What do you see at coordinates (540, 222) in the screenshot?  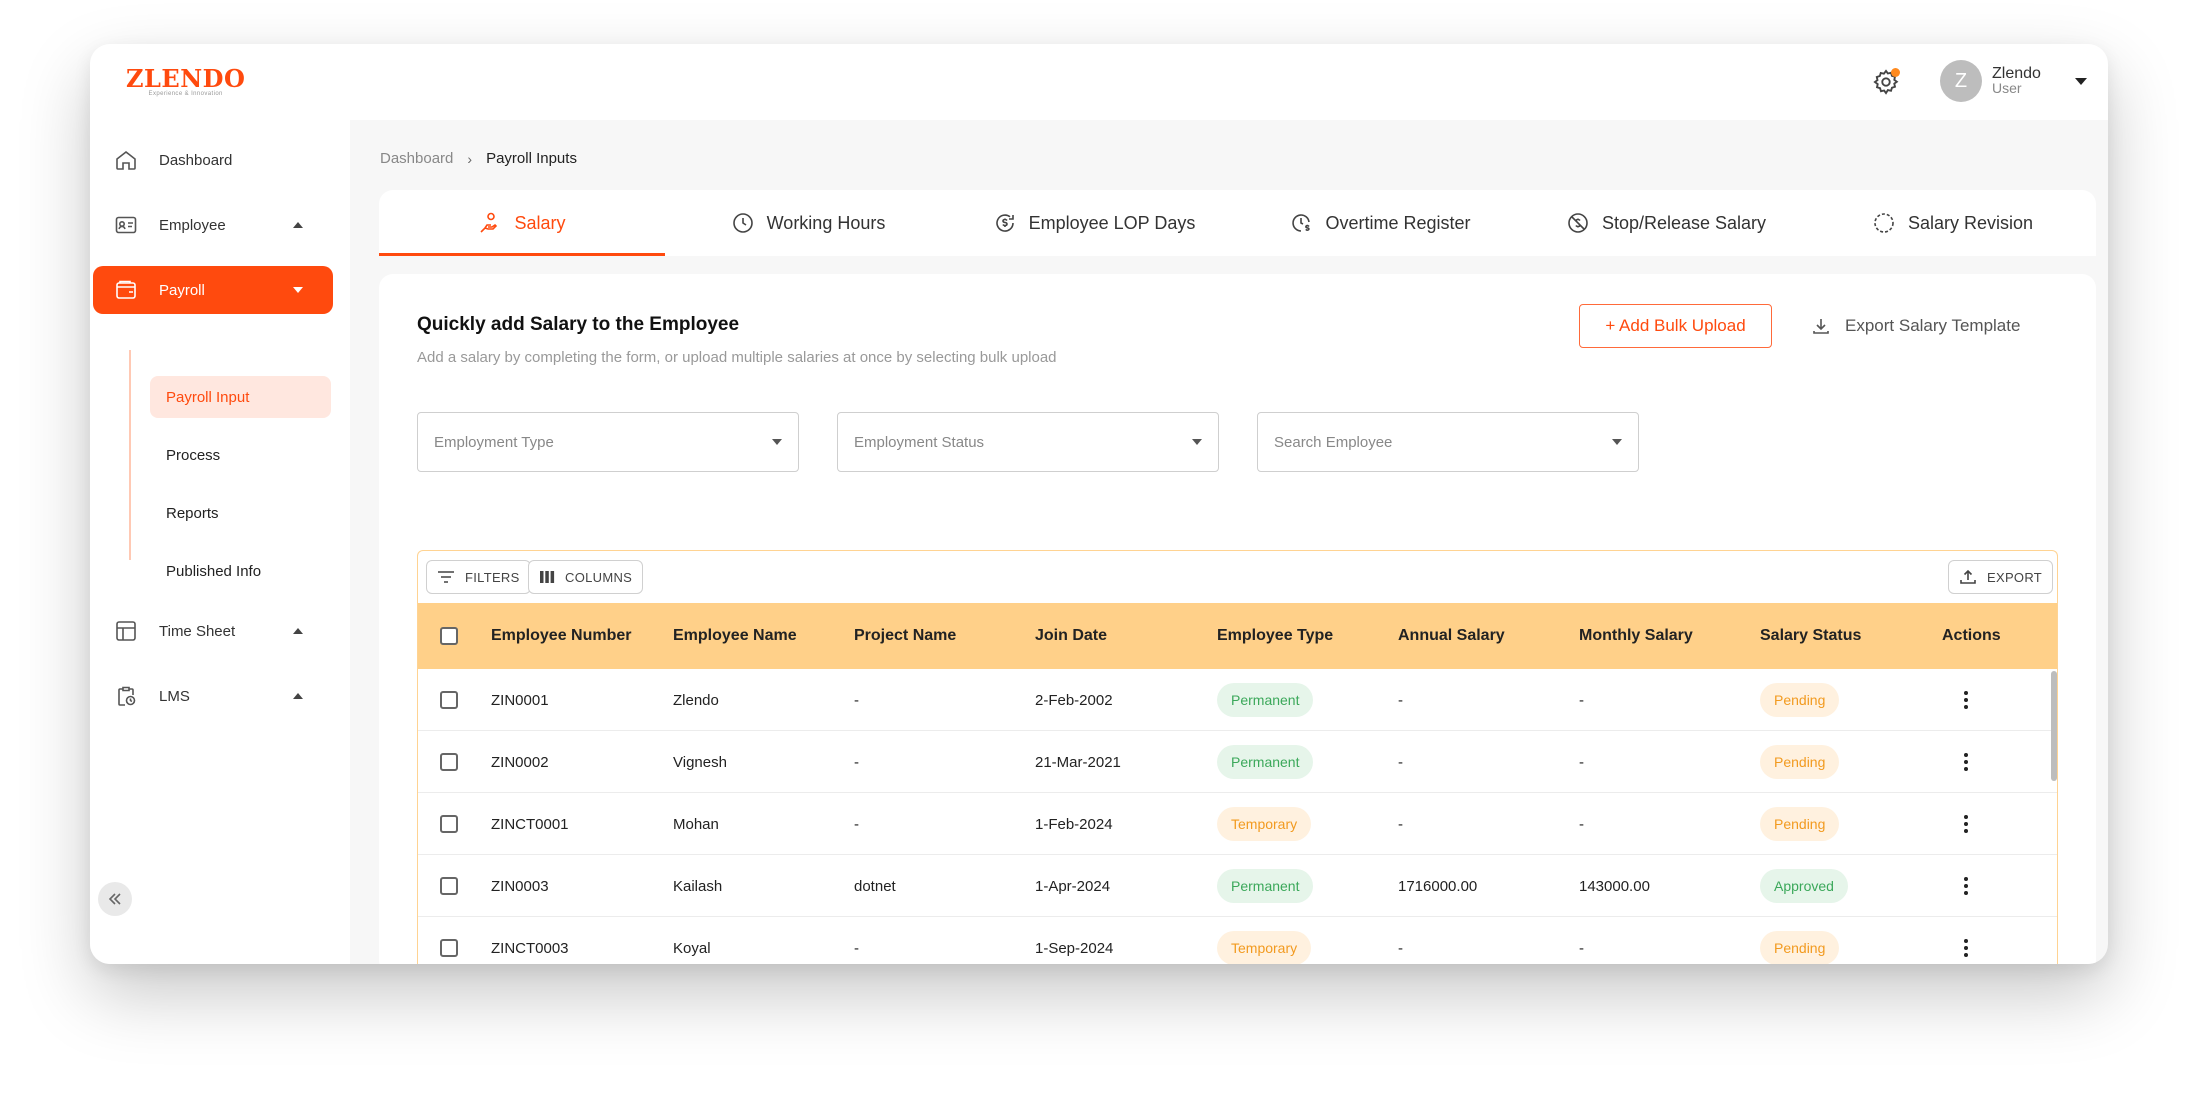 I see `tab-label: Salary` at bounding box center [540, 222].